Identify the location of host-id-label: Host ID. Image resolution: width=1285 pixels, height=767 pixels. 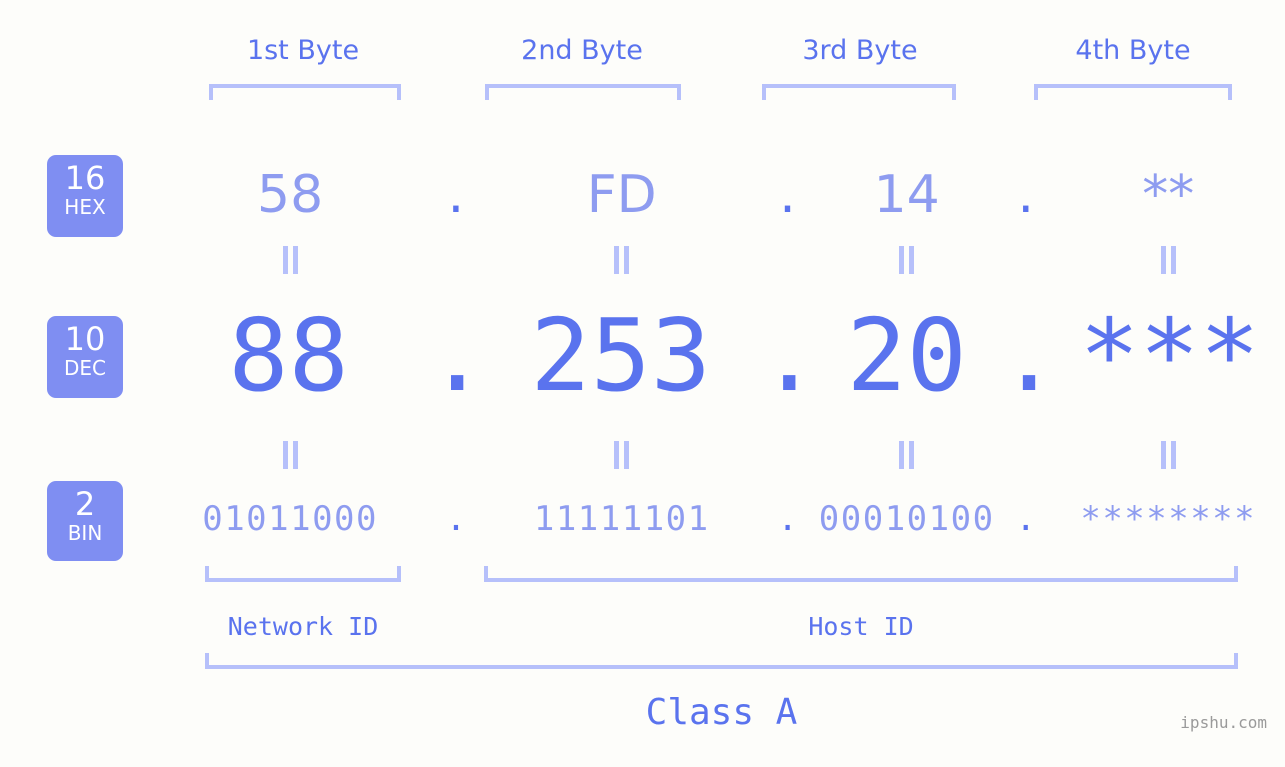
(861, 626).